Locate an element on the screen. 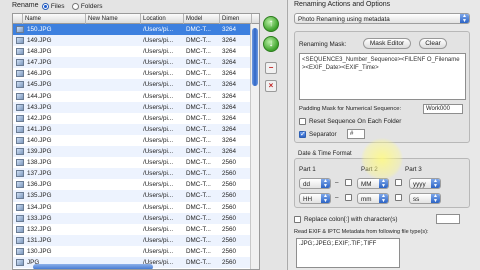 This screenshot has width=480, height=270. table-row: 149.JPG/Users/pi... DMC-T... 3264 is located at coordinates (136, 41).